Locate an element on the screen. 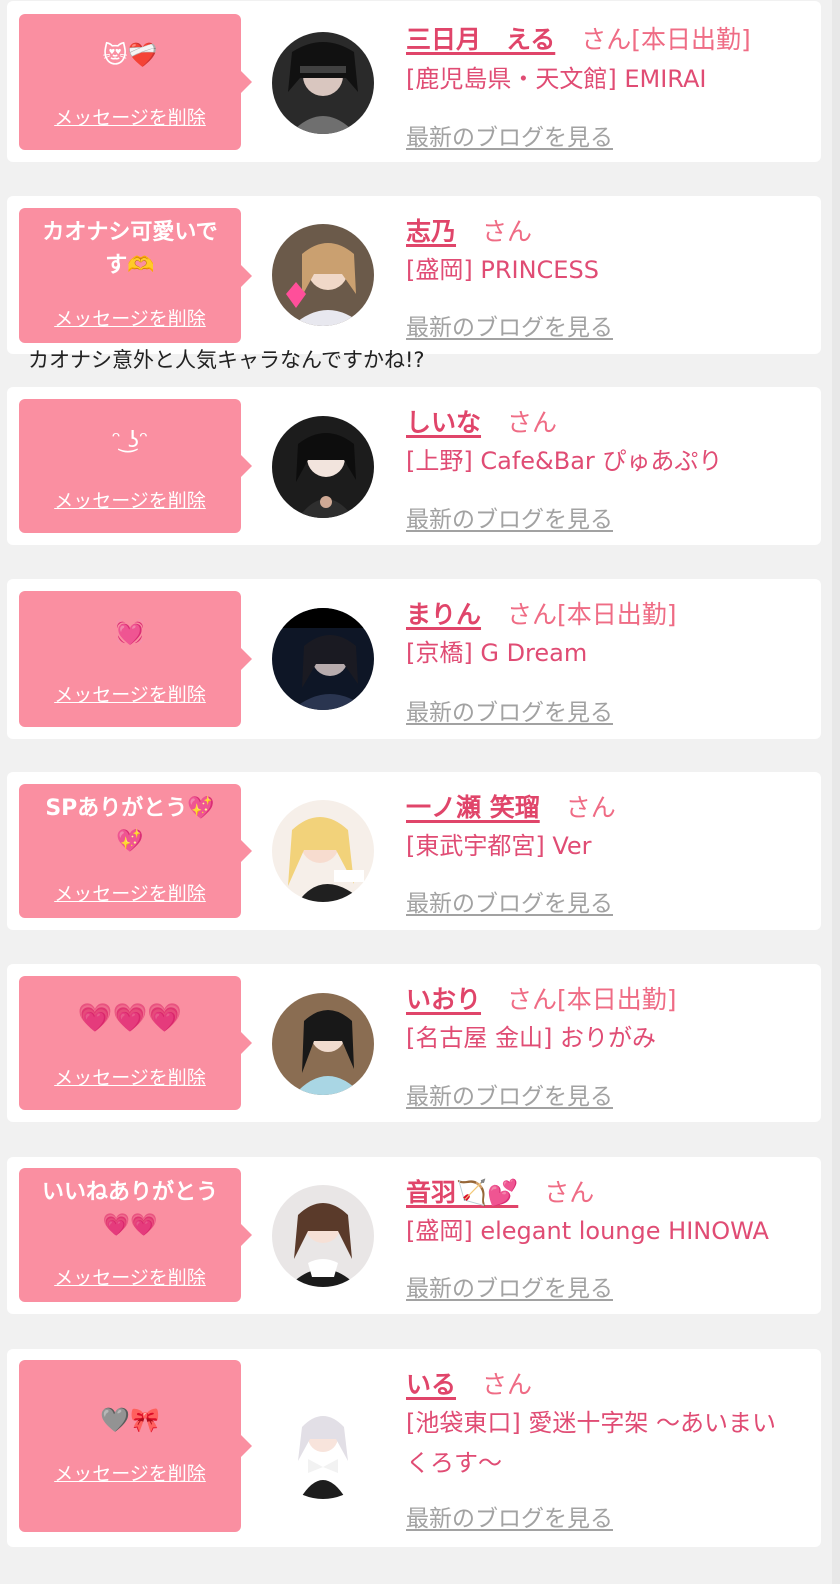  shop-label: [東武宇都宮] Ver is located at coordinates (499, 846).